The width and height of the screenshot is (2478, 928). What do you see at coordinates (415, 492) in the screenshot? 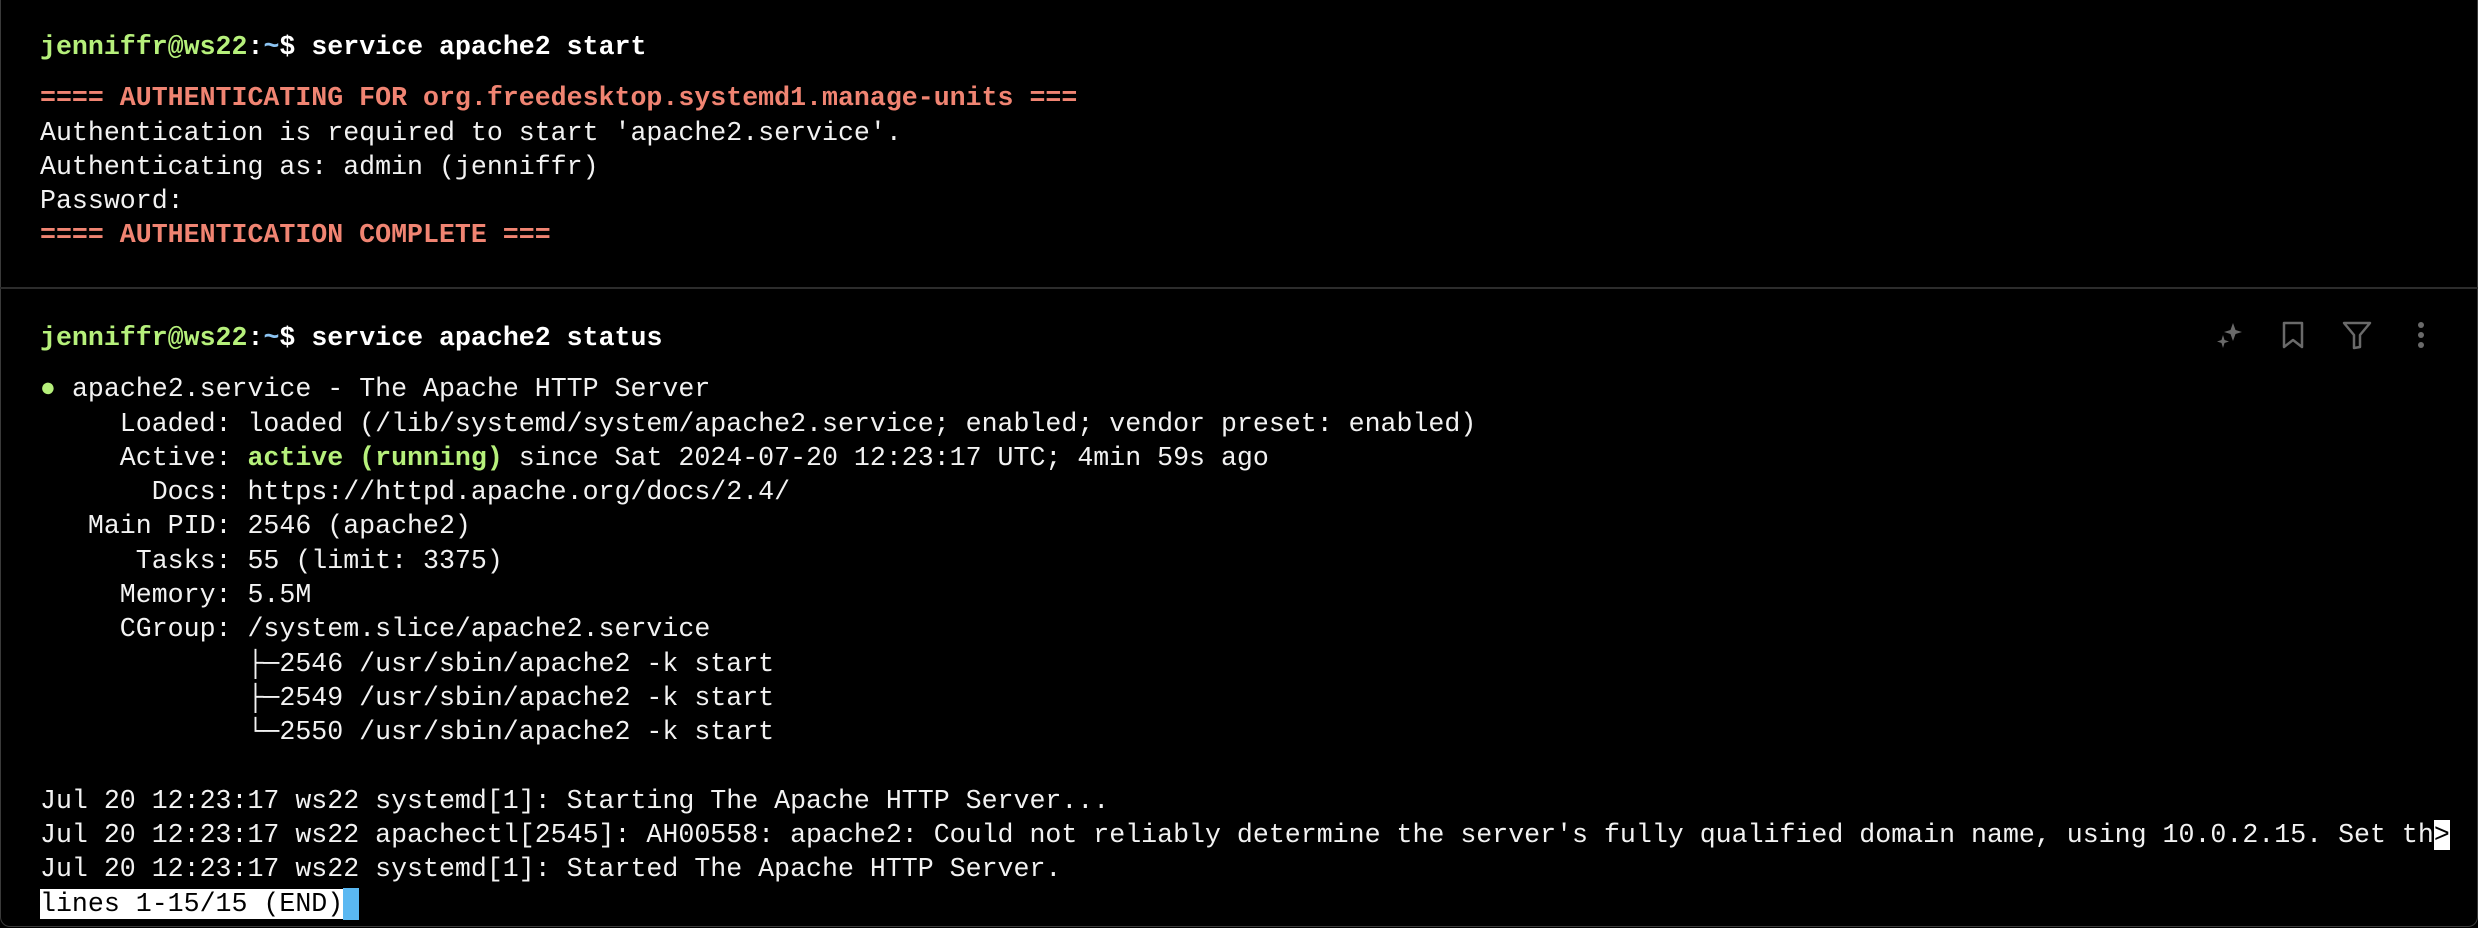
I see `docs-line: Docs: https://httpd.apache.org/docs/2.4/` at bounding box center [415, 492].